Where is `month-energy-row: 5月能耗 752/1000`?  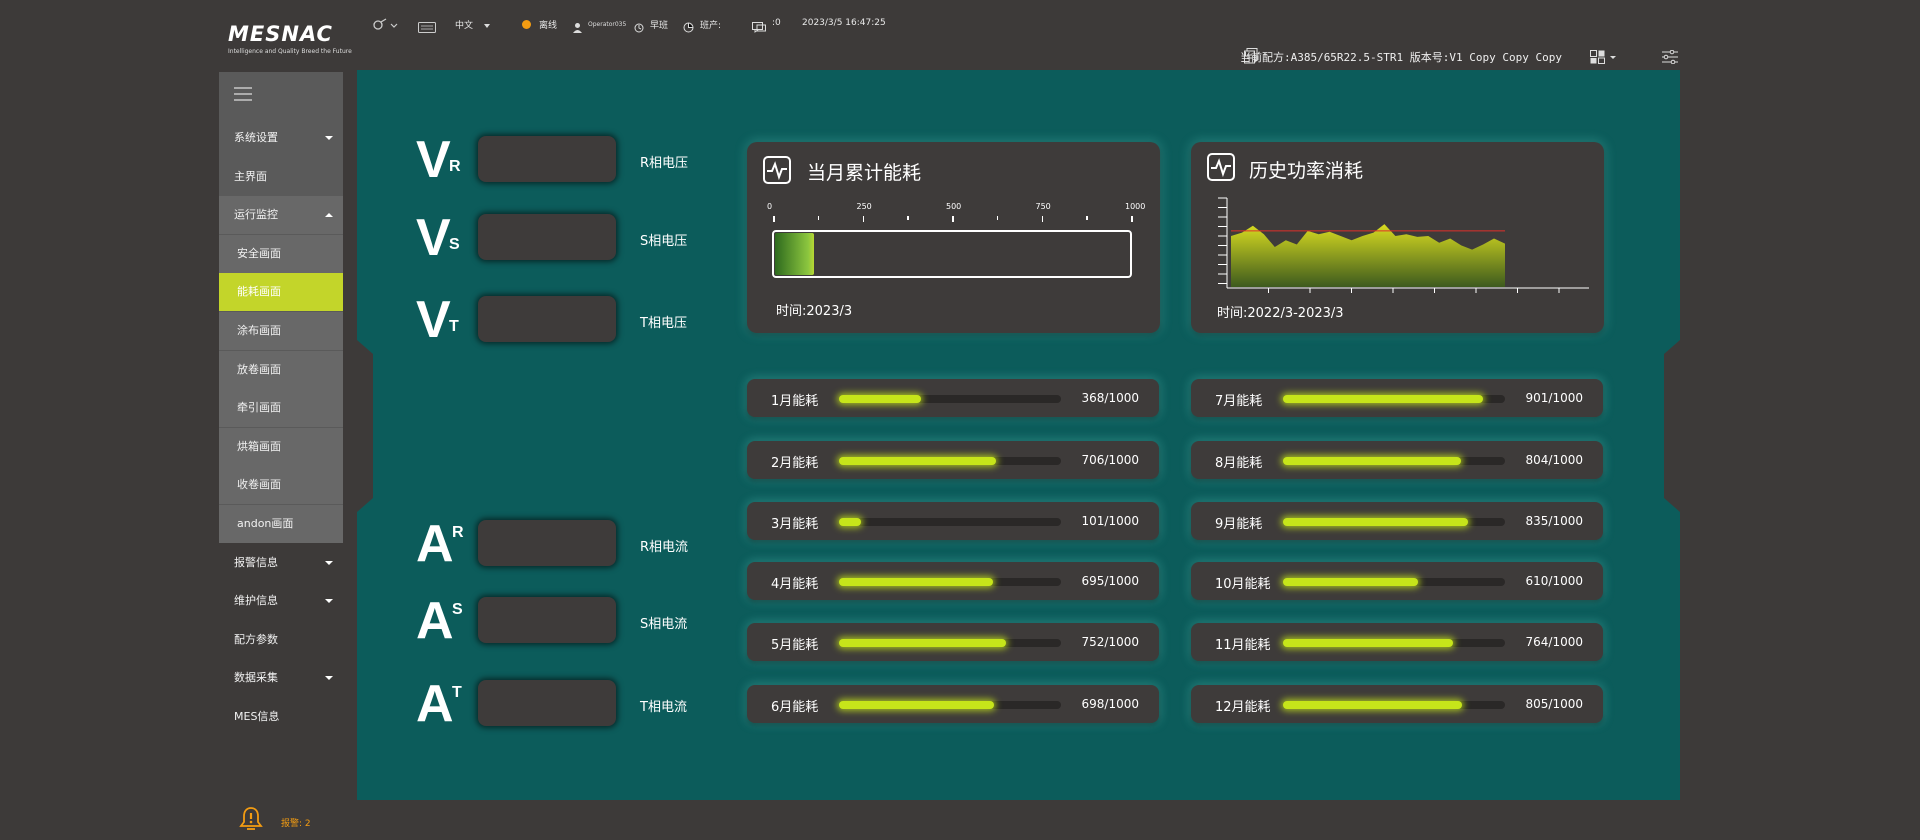 month-energy-row: 5月能耗 752/1000 is located at coordinates (953, 642).